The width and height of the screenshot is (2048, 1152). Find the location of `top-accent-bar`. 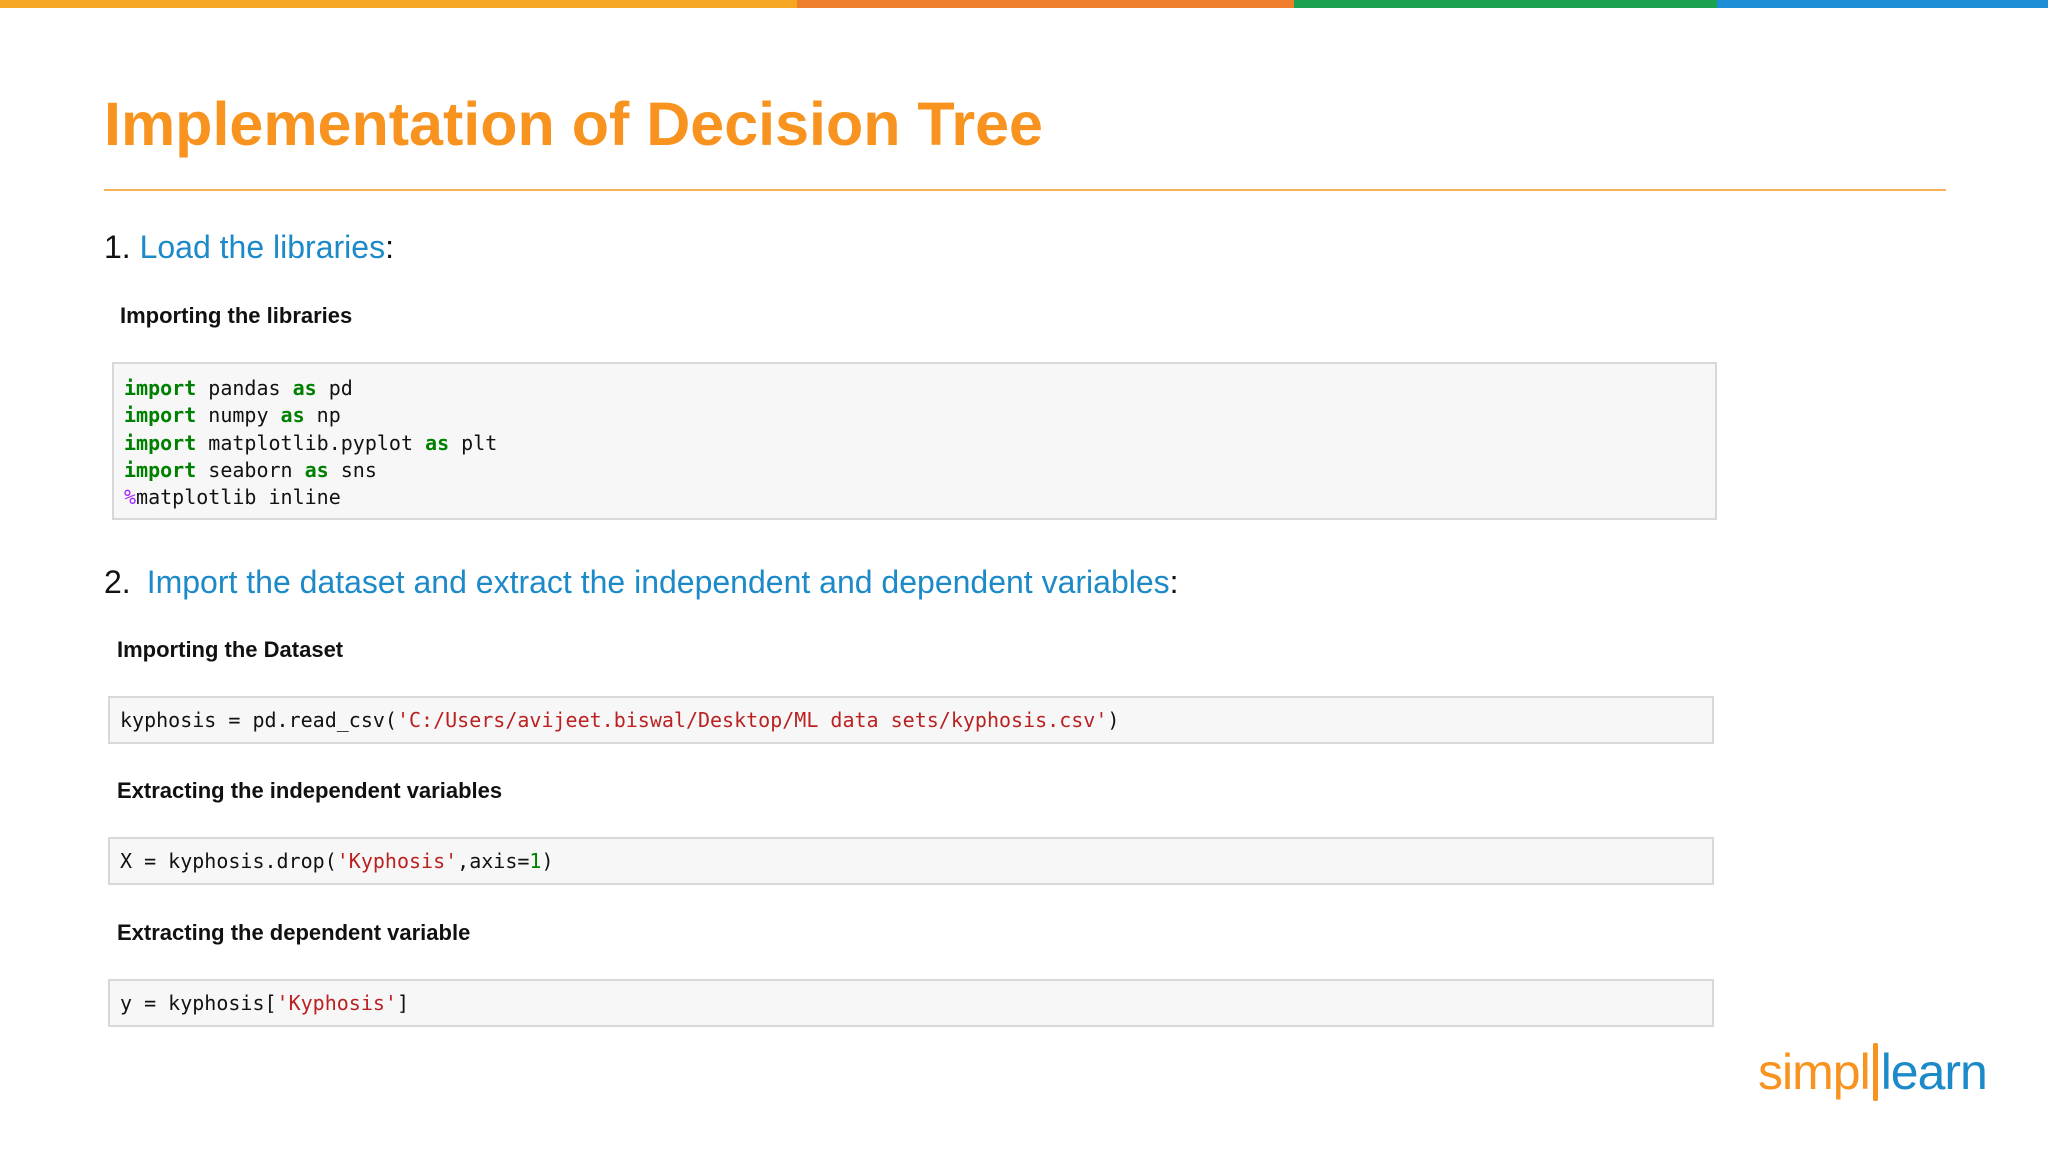

top-accent-bar is located at coordinates (1024, 4).